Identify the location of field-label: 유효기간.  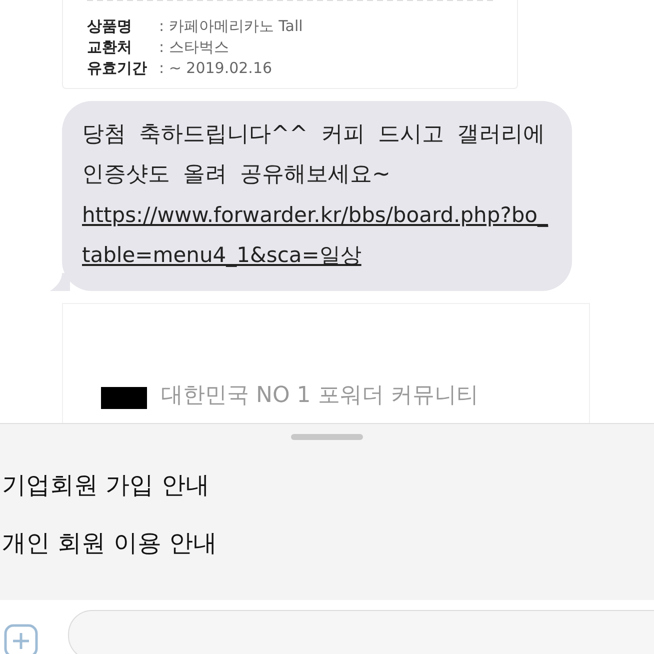
(117, 68).